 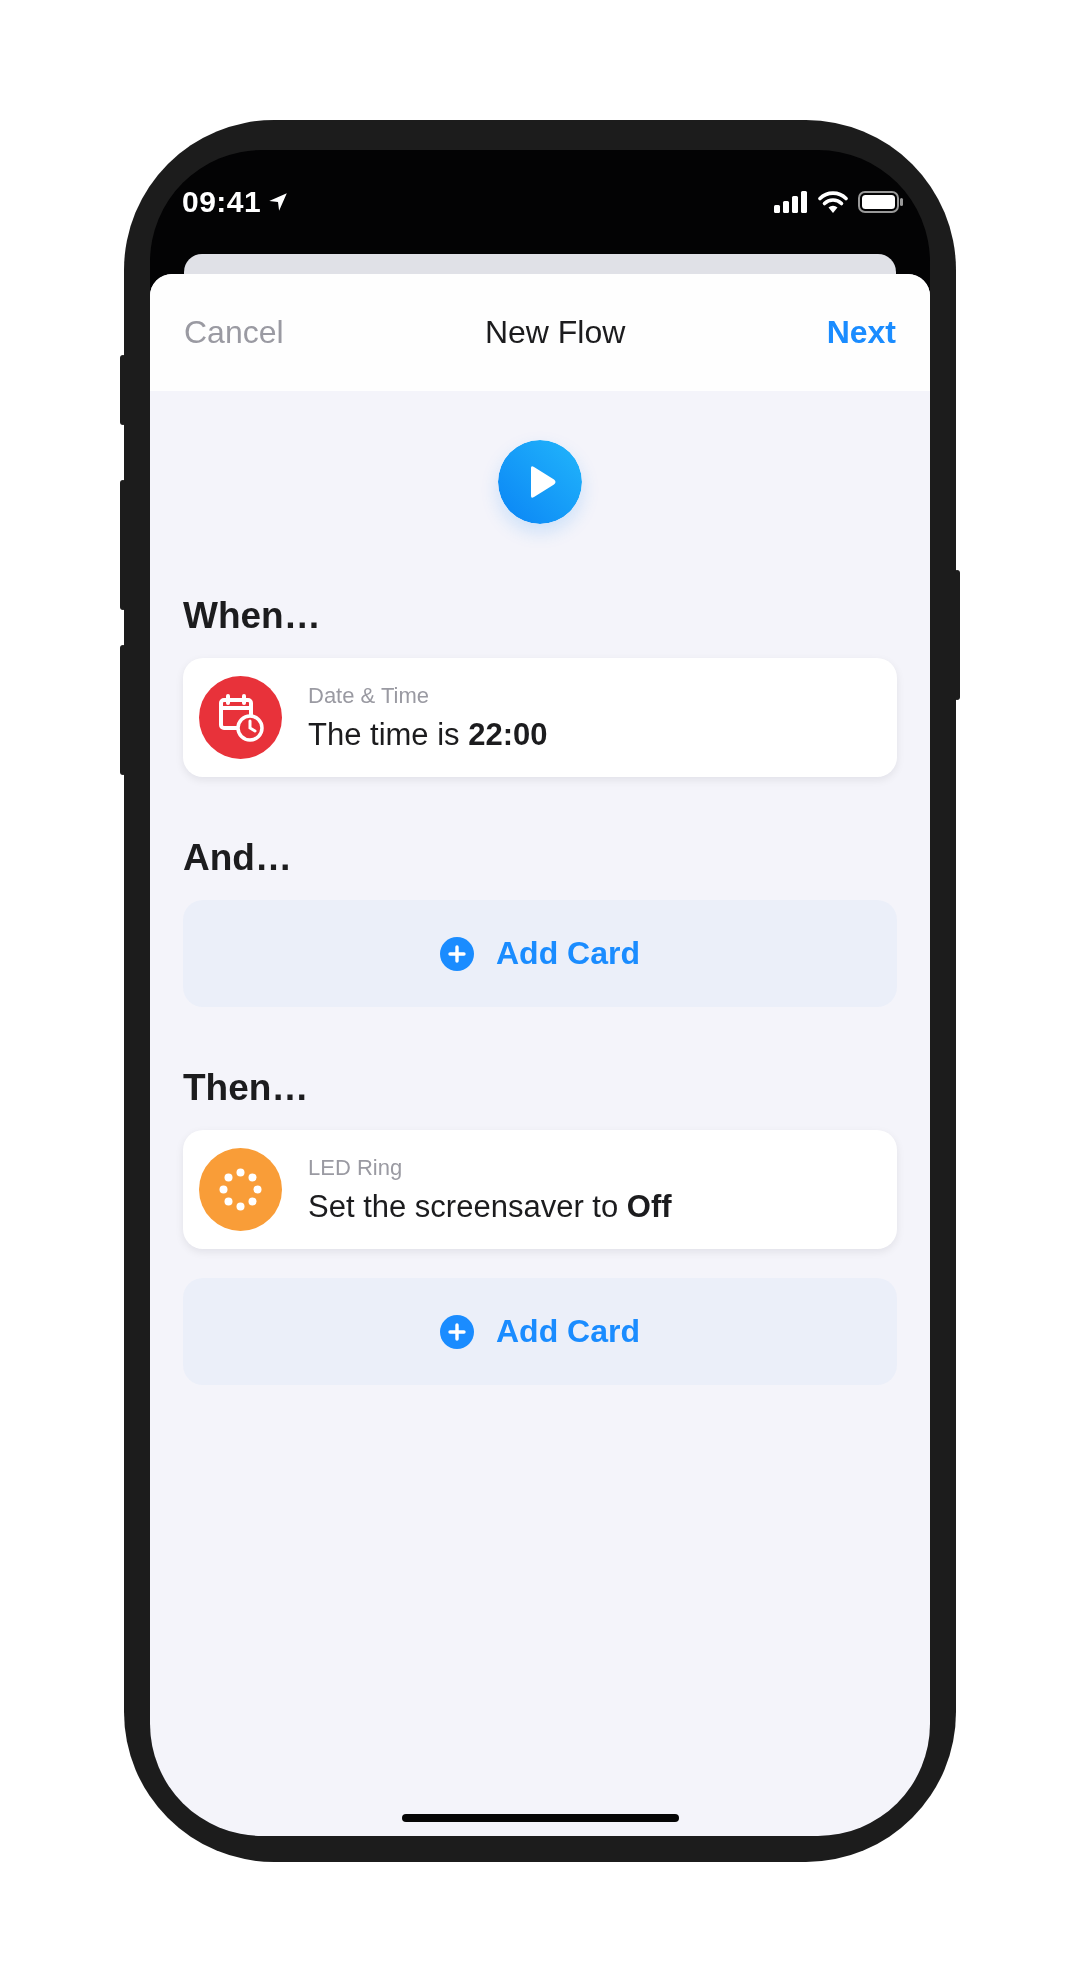 What do you see at coordinates (881, 202) in the screenshot?
I see `battery-icon` at bounding box center [881, 202].